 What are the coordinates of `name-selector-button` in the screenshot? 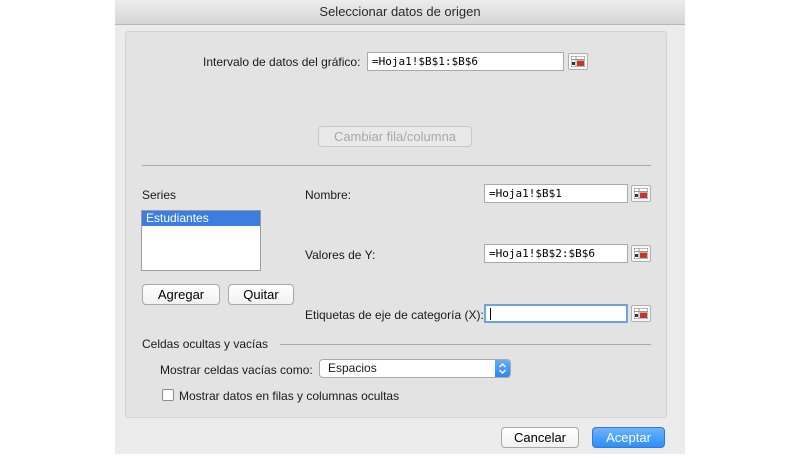 It's located at (641, 193).